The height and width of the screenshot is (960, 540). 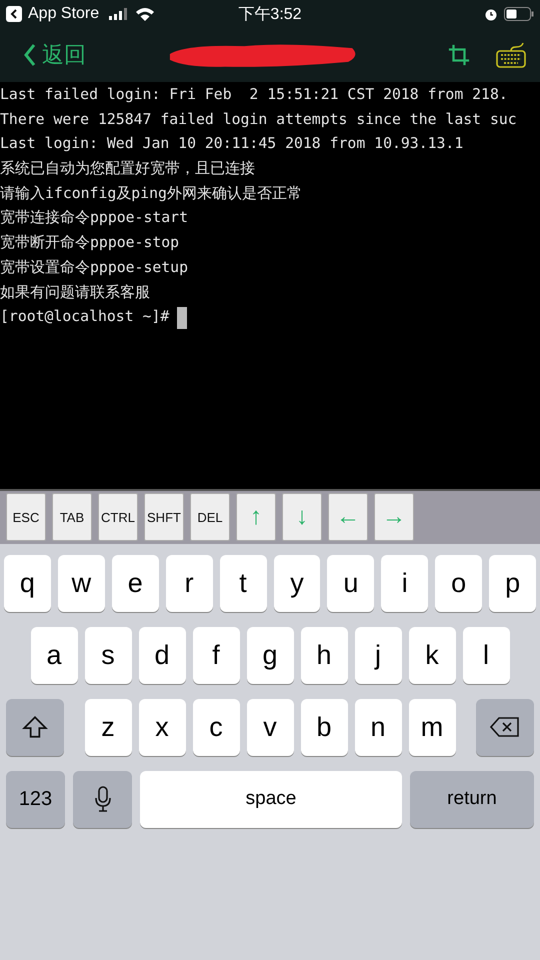 What do you see at coordinates (297, 583) in the screenshot?
I see `letter-key: y` at bounding box center [297, 583].